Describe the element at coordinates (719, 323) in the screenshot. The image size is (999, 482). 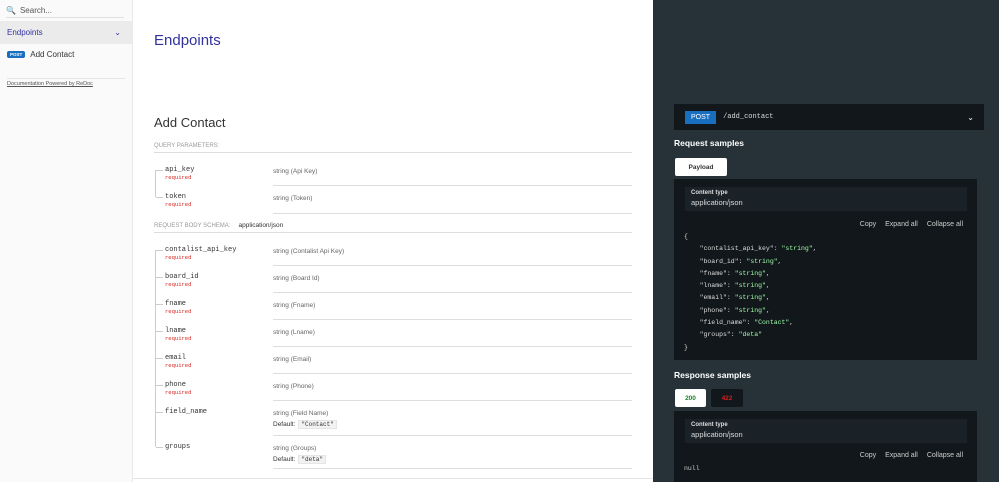
I see `json-key: "field_name":` at that location.